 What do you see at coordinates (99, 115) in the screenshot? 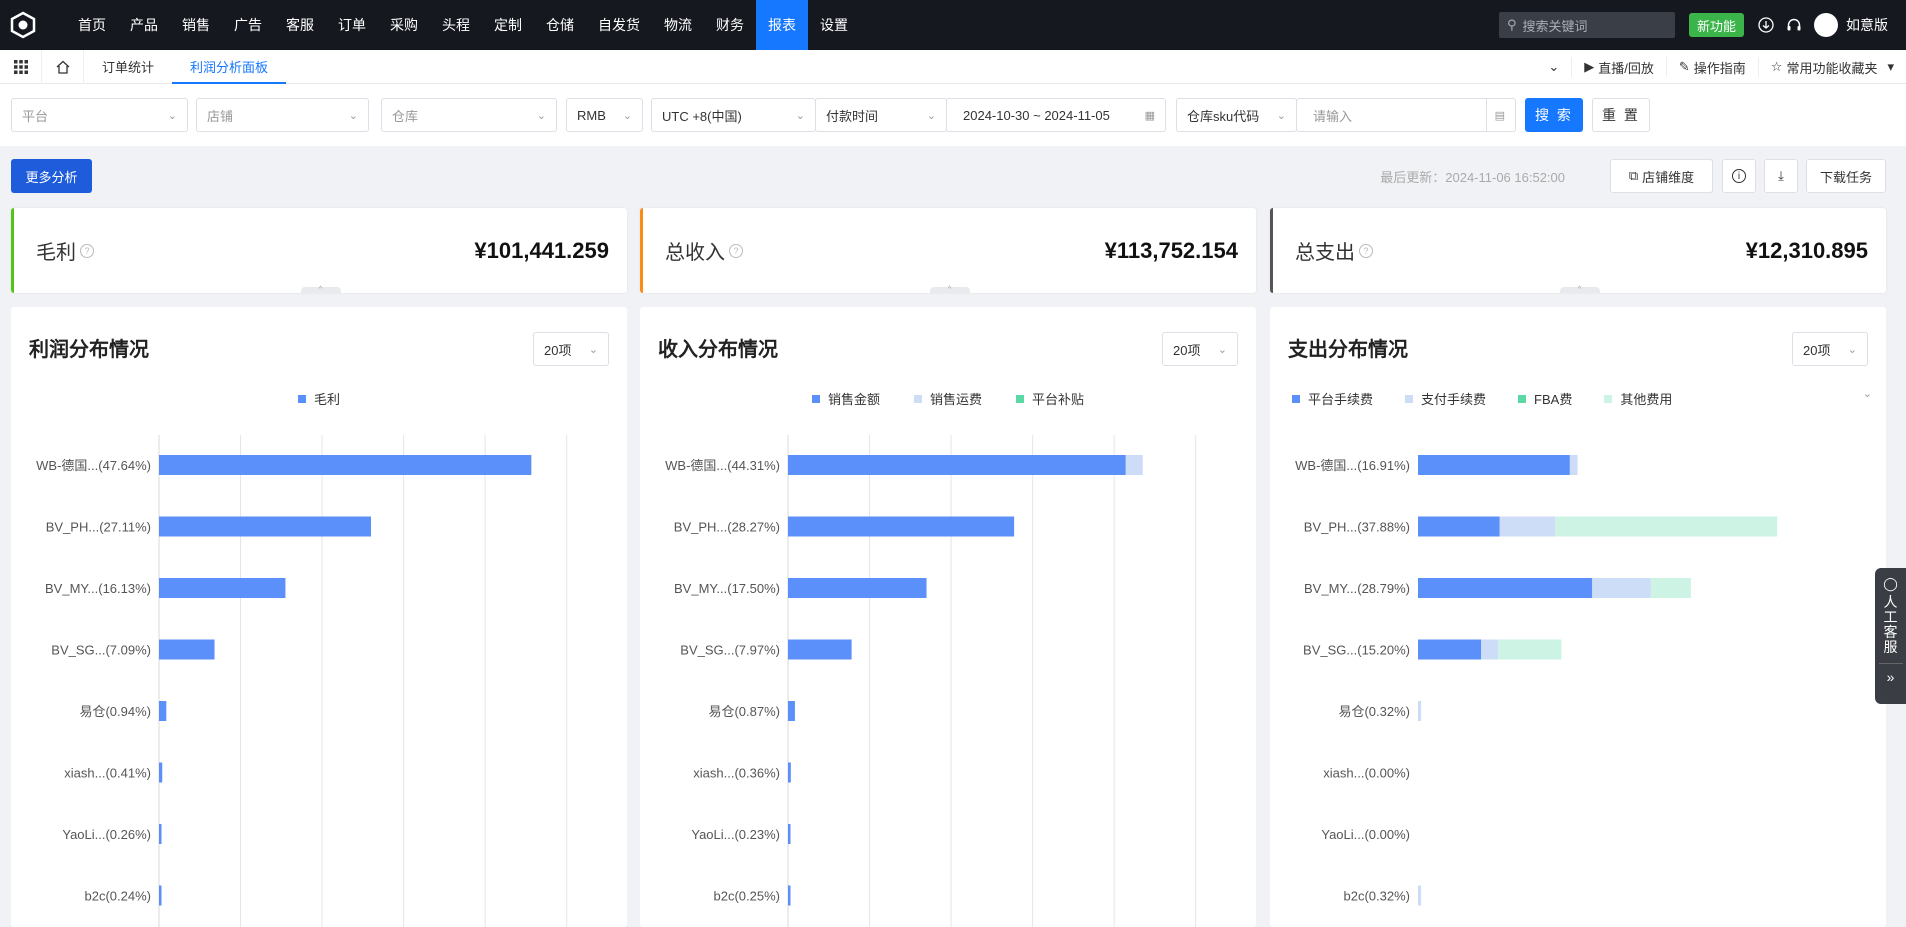
I see `platform-select: 平台 ⌄` at bounding box center [99, 115].